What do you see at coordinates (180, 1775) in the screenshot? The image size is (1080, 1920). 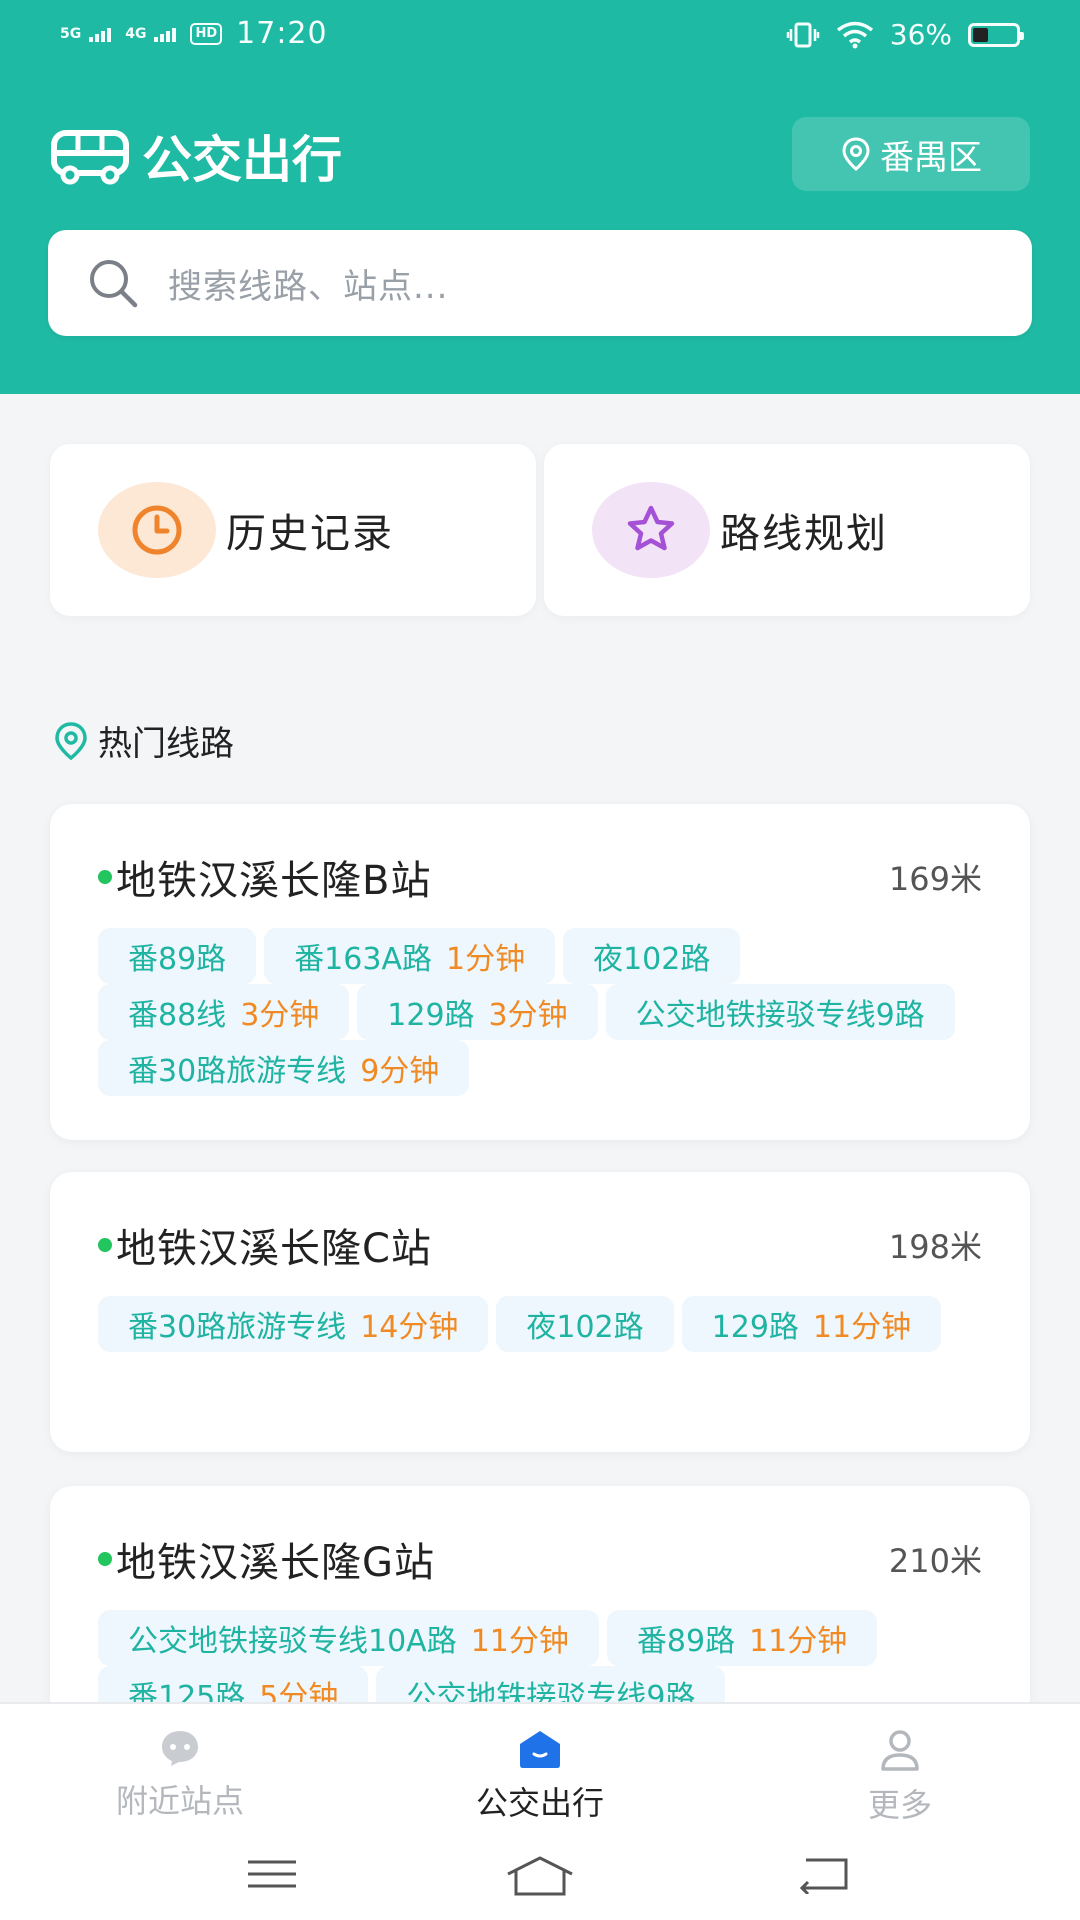 I see `nav-item-nearby: 附近站点` at bounding box center [180, 1775].